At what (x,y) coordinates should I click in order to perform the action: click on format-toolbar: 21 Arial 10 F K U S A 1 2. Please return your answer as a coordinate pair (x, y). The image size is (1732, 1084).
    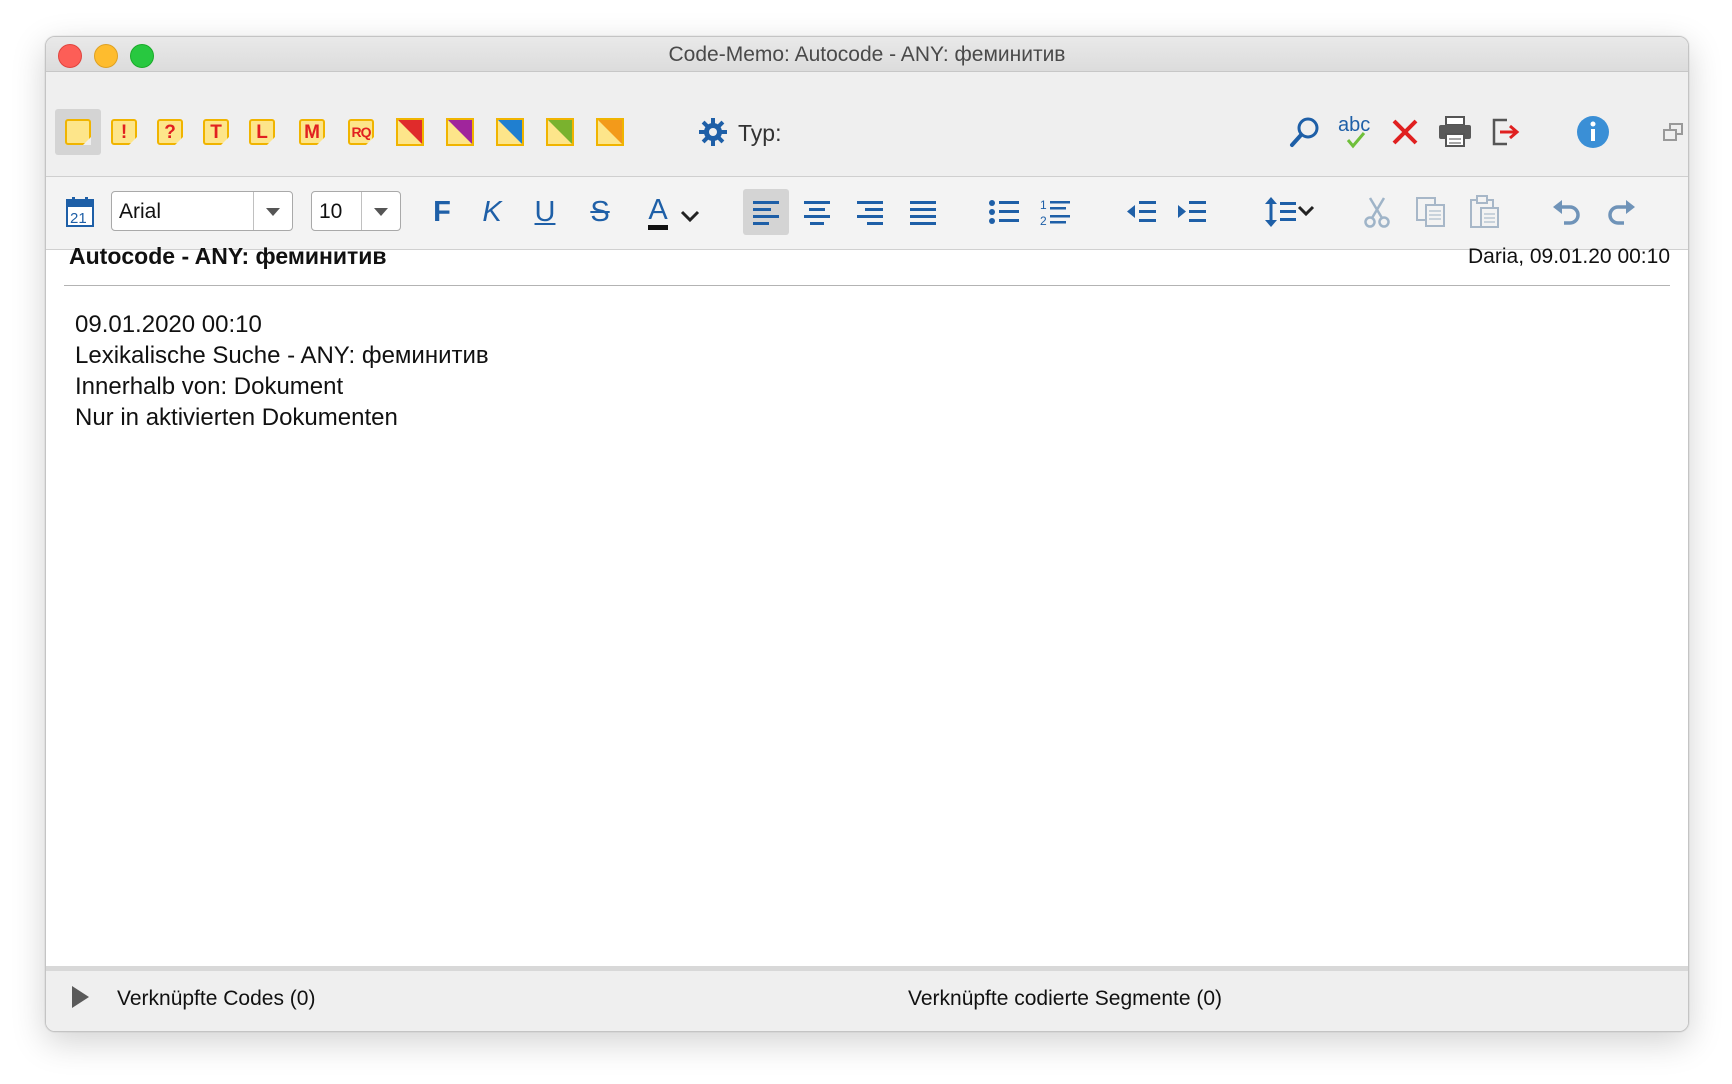
    Looking at the image, I should click on (867, 213).